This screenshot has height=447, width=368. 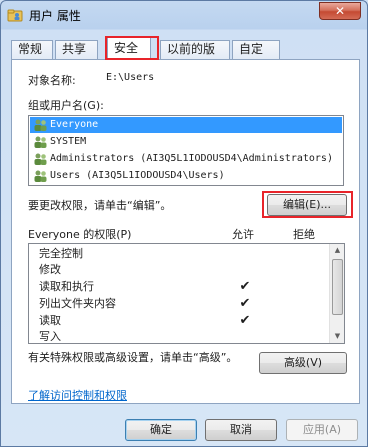 I want to click on permission-name: 写入, so click(x=50, y=336).